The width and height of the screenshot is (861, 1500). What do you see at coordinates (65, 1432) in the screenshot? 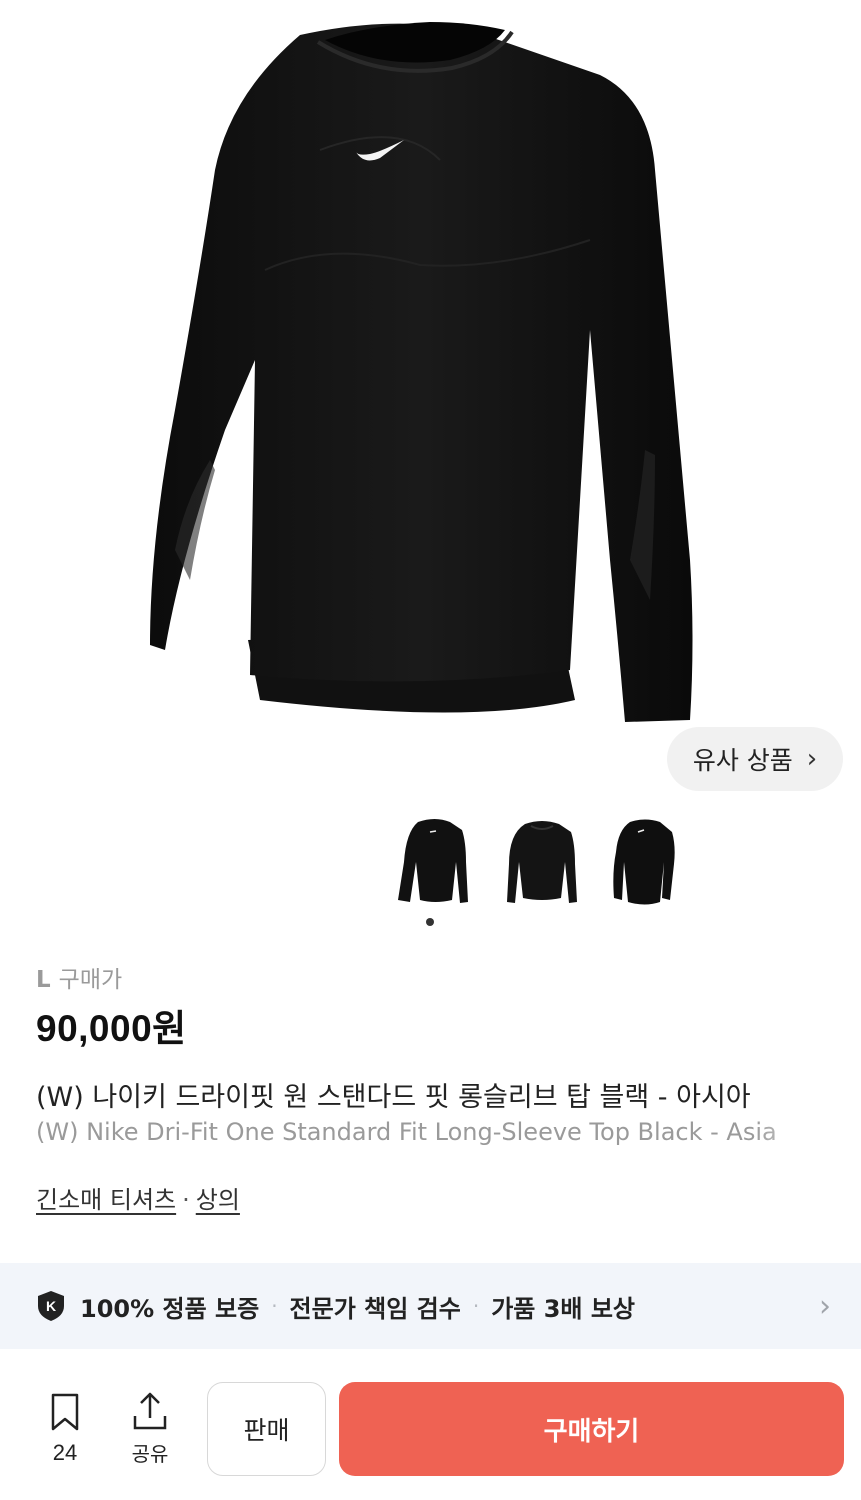
I see `bookmark-button: 24` at bounding box center [65, 1432].